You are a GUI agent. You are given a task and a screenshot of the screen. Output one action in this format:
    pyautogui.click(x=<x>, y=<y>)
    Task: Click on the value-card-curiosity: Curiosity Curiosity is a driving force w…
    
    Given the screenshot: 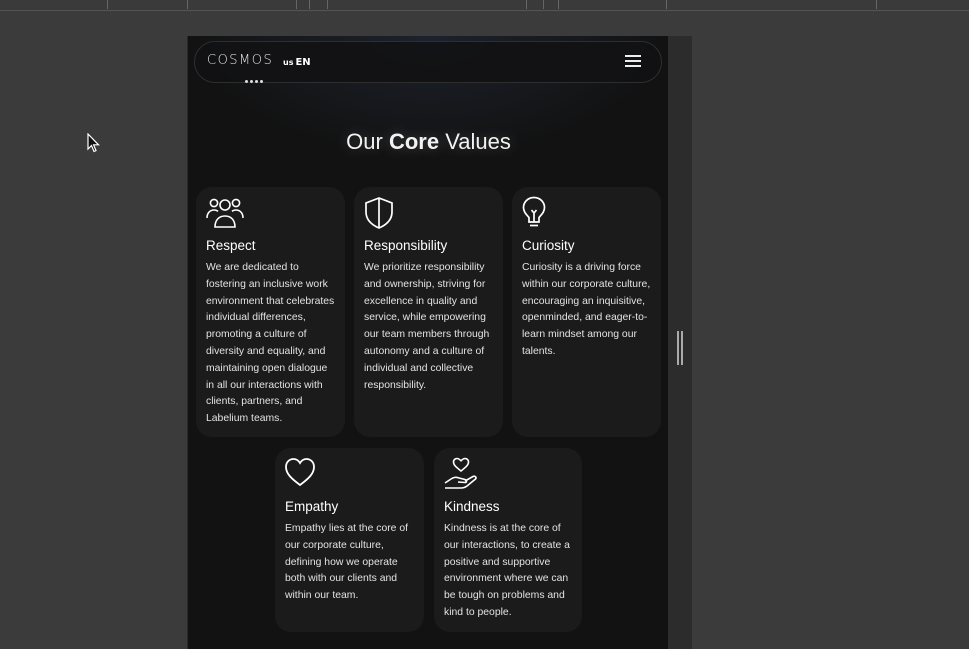 What is the action you would take?
    pyautogui.click(x=586, y=312)
    